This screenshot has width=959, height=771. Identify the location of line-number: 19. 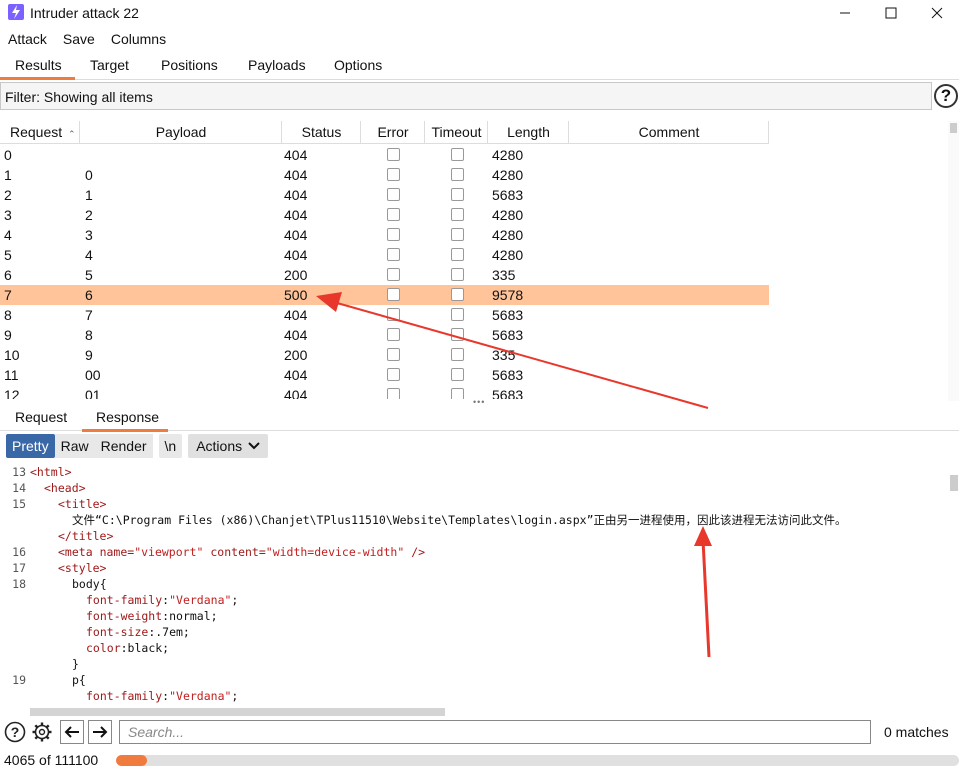
(19, 680).